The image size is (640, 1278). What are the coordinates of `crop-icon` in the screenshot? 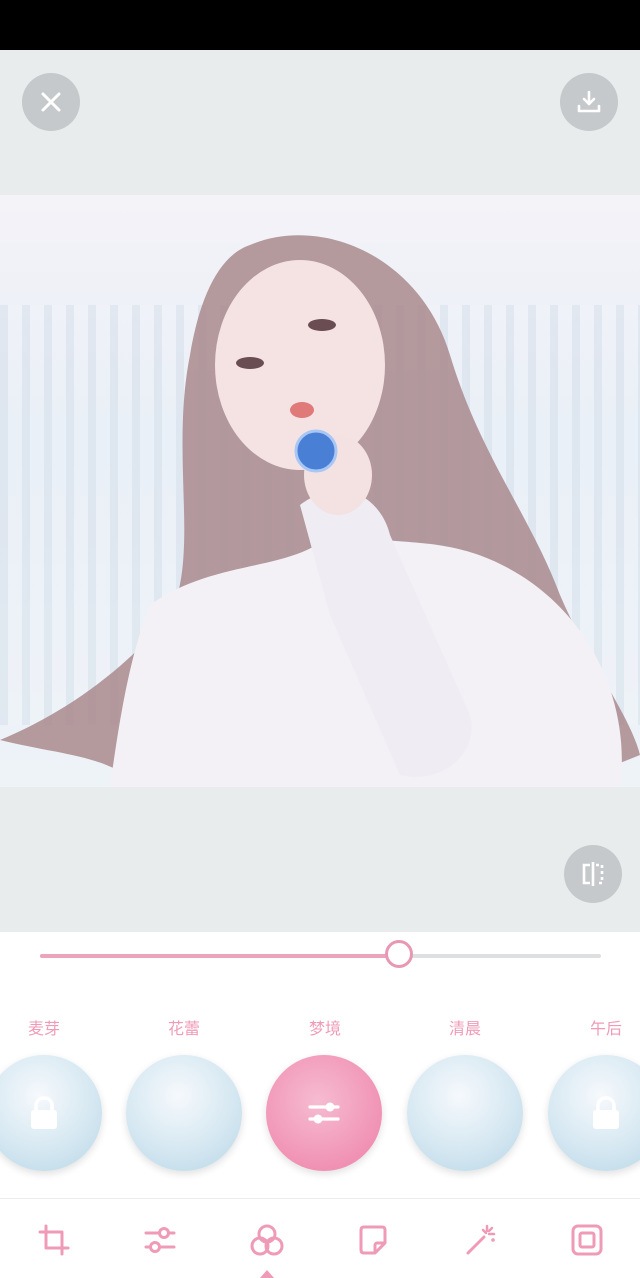 It's located at (54, 1240).